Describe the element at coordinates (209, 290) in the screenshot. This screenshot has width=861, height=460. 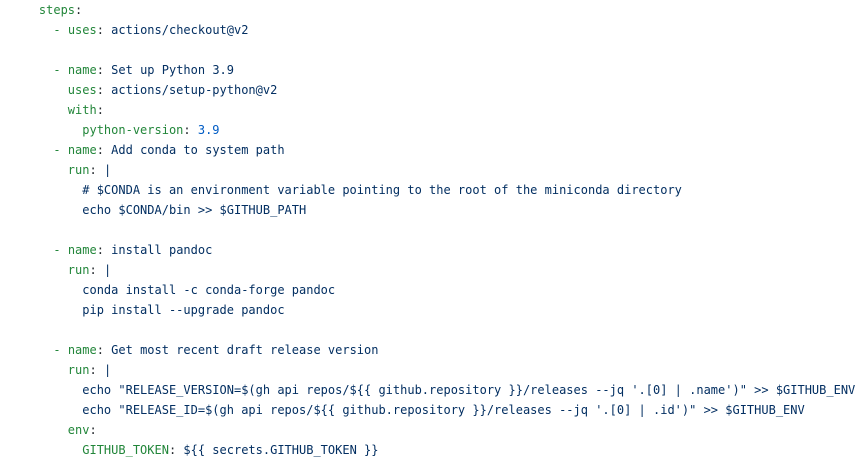
I see `yaml-value: conda install -c conda-forge pandoc` at that location.